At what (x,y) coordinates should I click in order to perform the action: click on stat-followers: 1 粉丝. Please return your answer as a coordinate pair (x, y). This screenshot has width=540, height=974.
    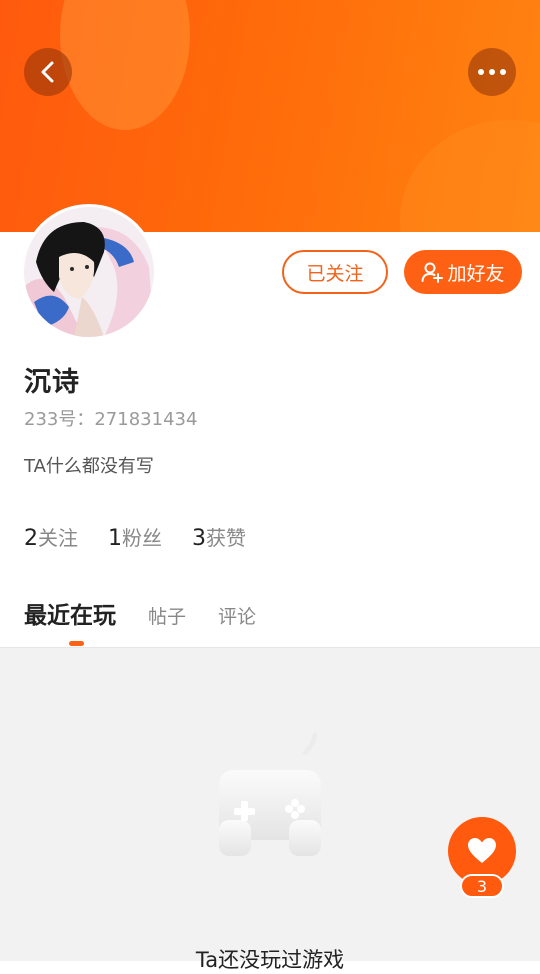
    Looking at the image, I should click on (135, 536).